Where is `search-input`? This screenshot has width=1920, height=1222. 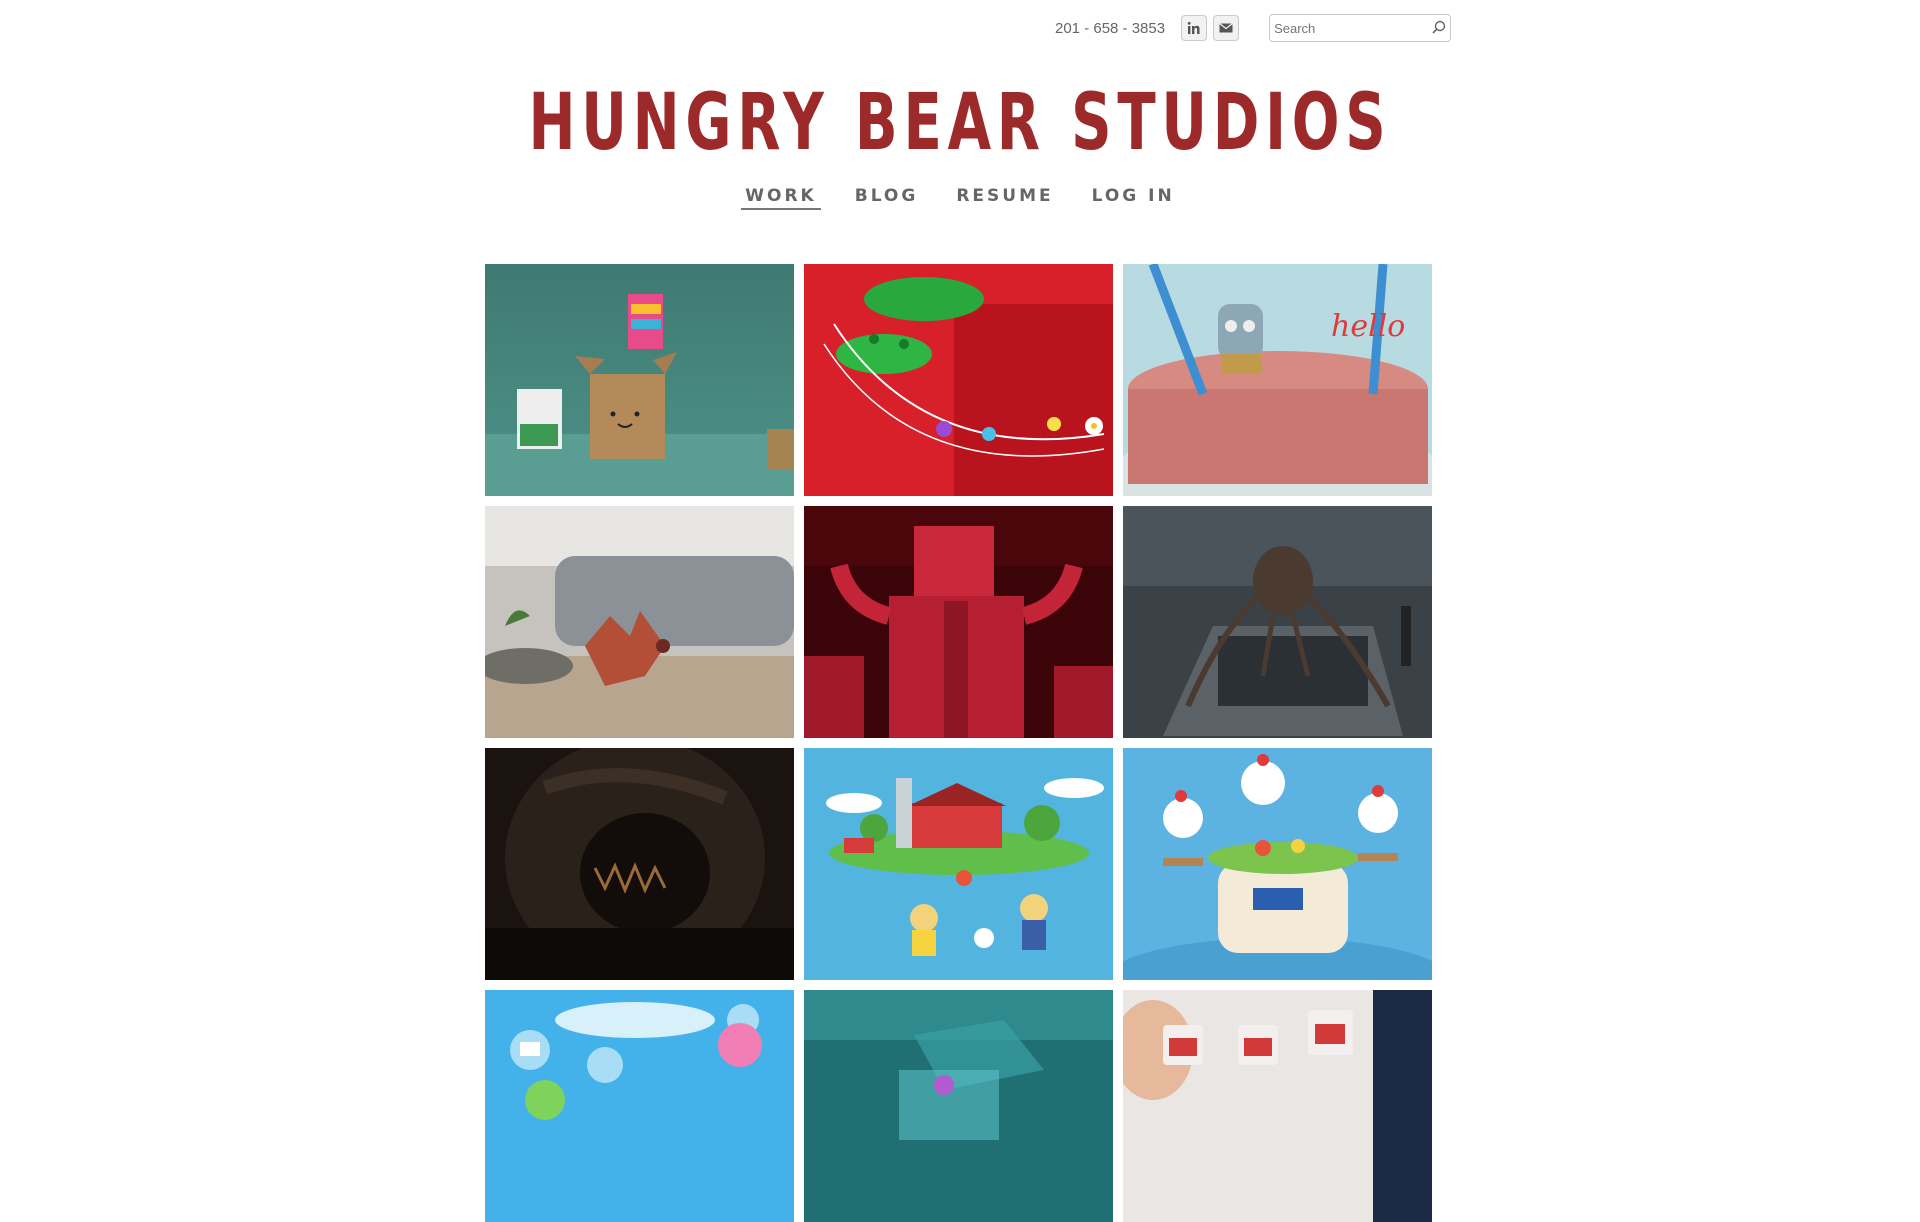 search-input is located at coordinates (1348, 28).